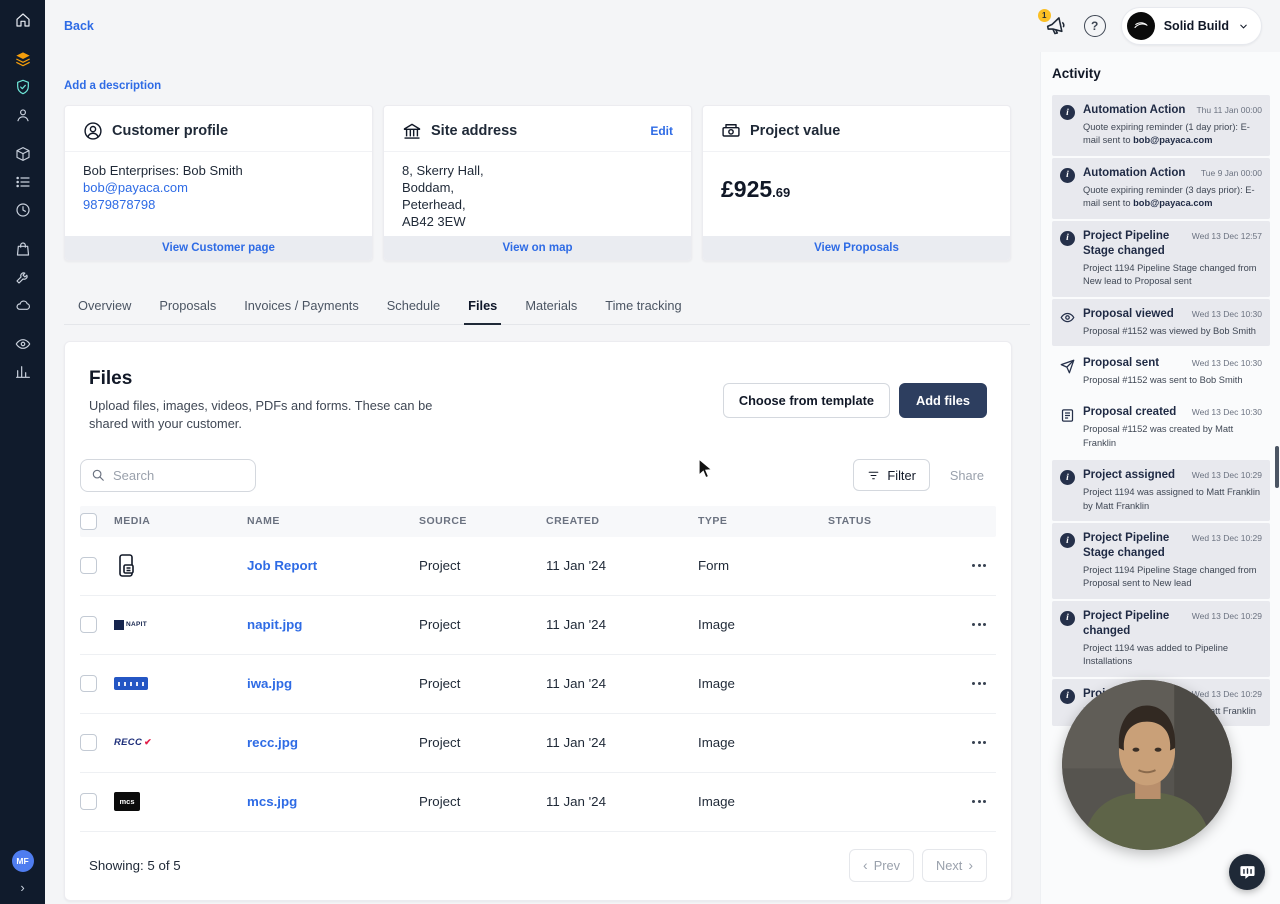 The height and width of the screenshot is (904, 1280). Describe the element at coordinates (443, 521) in the screenshot. I see `column-header-source: SOURCE` at that location.